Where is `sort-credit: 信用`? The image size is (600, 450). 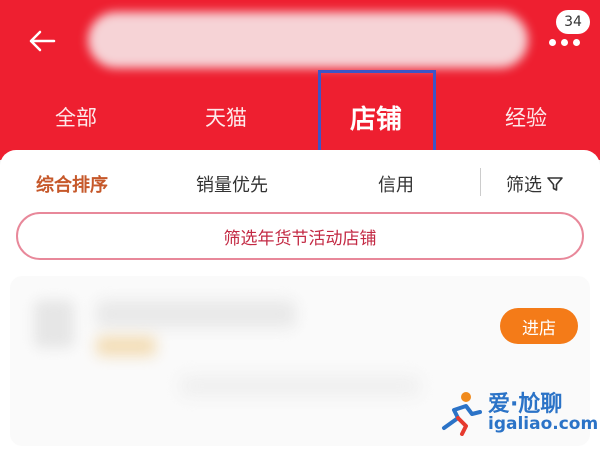
sort-credit: 信用 is located at coordinates (396, 184).